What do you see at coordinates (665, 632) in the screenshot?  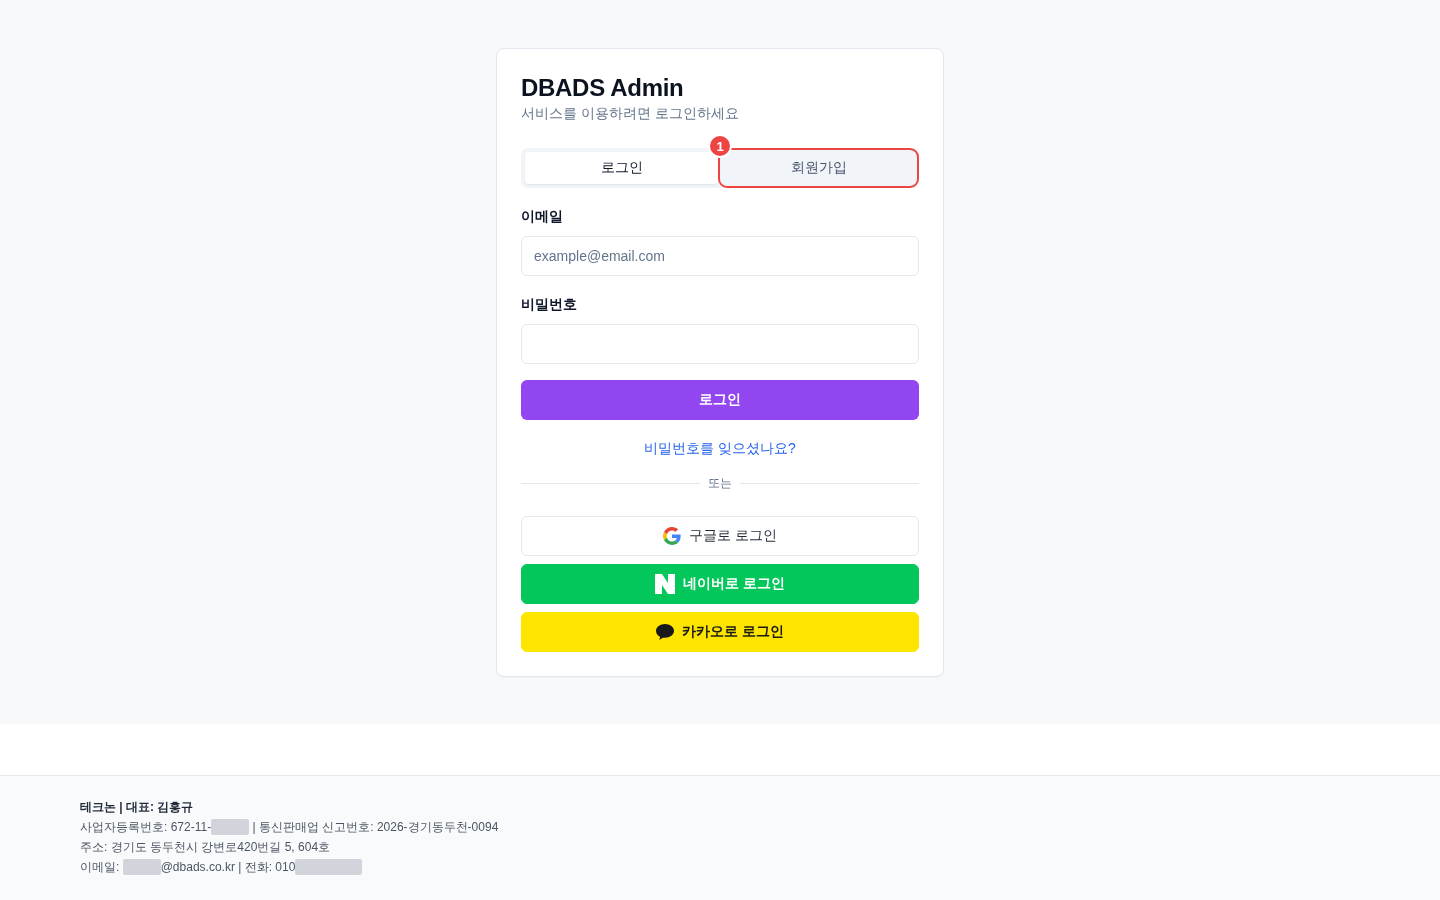 I see `speech-bubble-icon` at bounding box center [665, 632].